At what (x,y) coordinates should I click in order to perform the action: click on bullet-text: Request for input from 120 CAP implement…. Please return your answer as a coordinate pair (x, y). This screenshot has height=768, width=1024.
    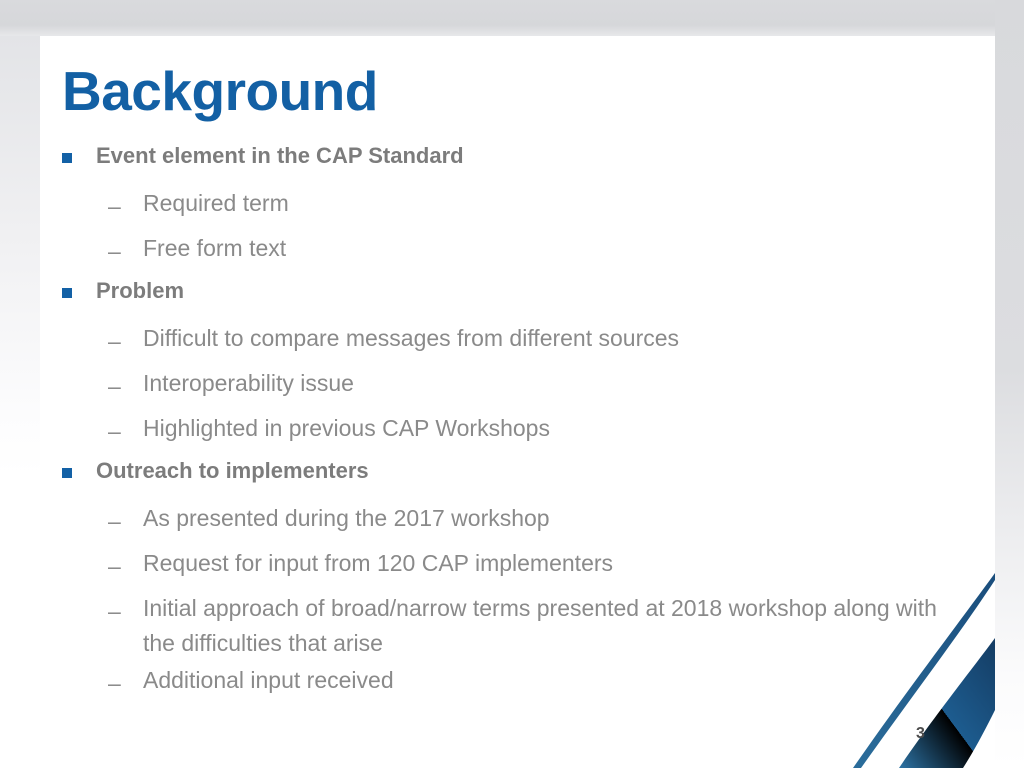
    Looking at the image, I should click on (378, 563).